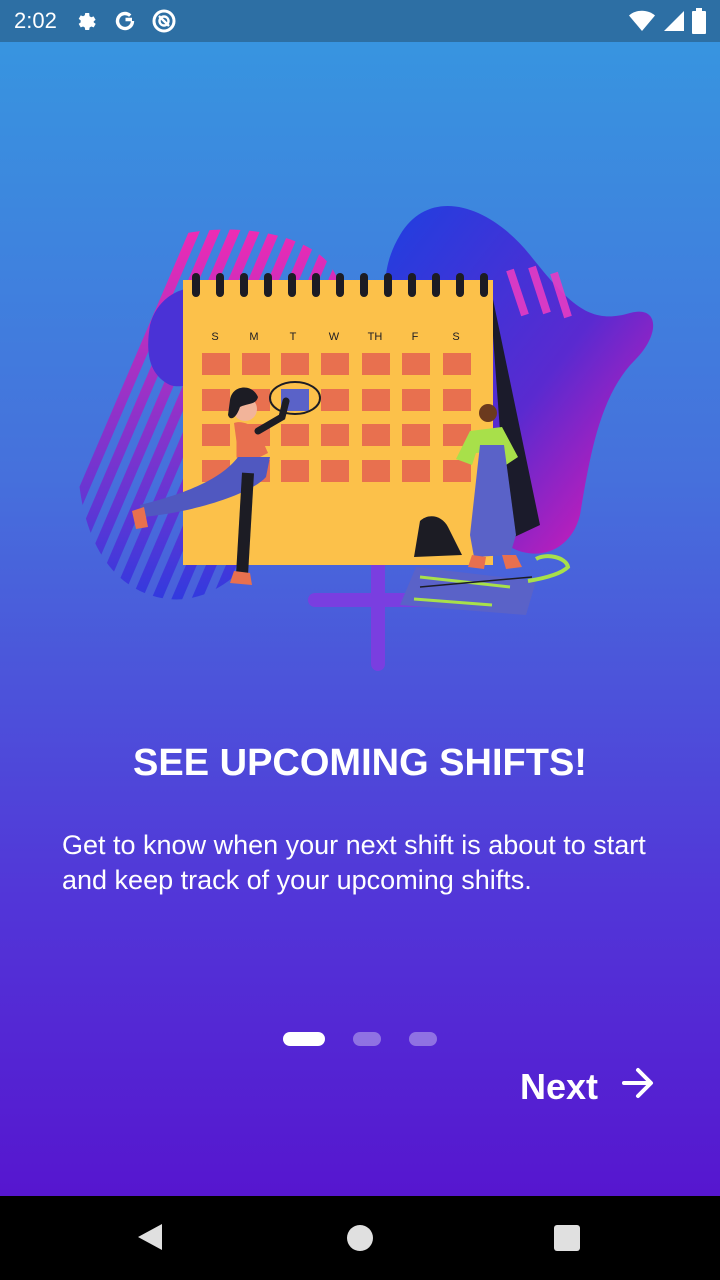  Describe the element at coordinates (334, 337) in the screenshot. I see `calendar-day-label: W` at that location.